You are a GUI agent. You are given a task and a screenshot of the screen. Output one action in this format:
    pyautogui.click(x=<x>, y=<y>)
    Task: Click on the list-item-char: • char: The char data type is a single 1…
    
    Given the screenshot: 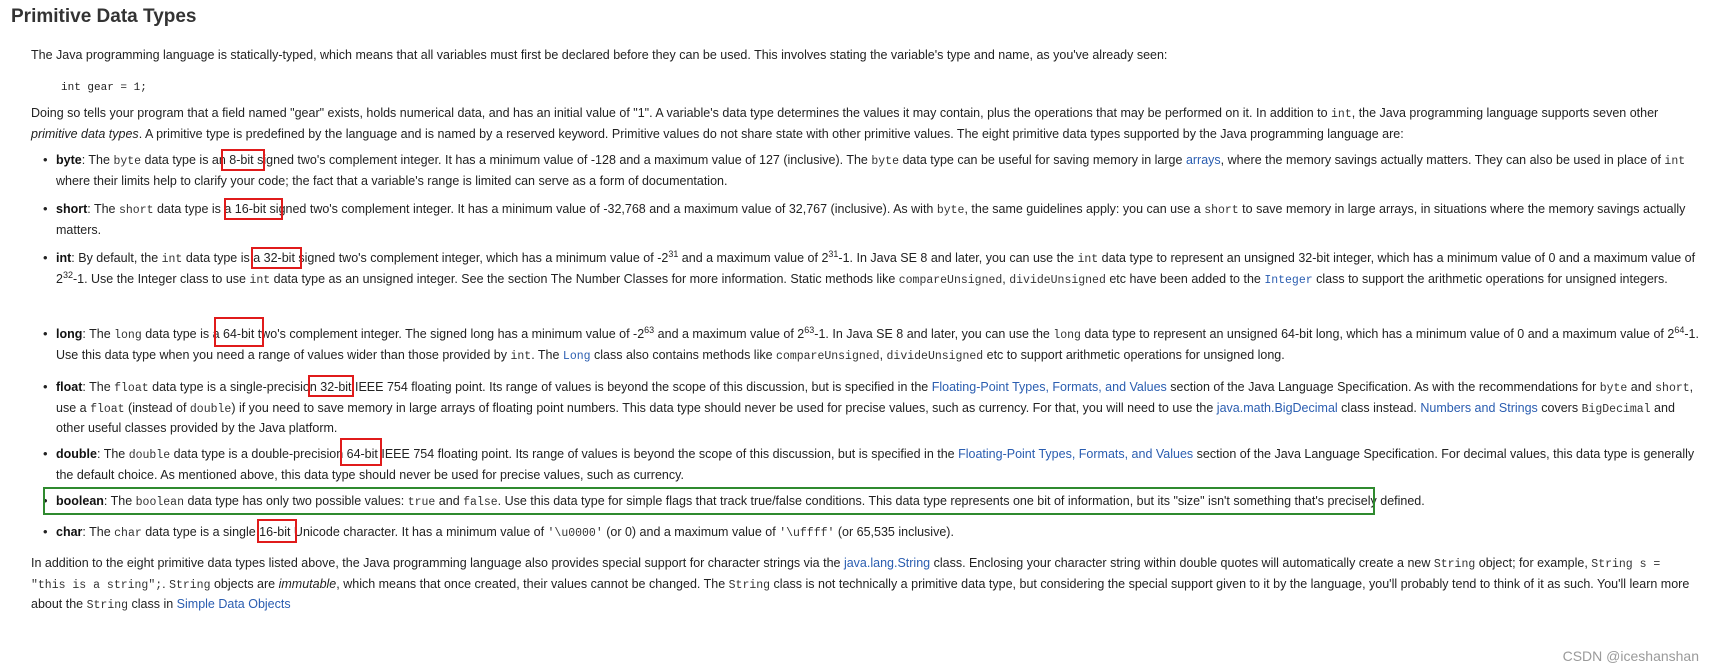 What is the action you would take?
    pyautogui.click(x=498, y=532)
    